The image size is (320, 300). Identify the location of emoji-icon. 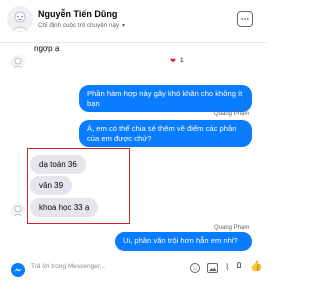
(195, 268).